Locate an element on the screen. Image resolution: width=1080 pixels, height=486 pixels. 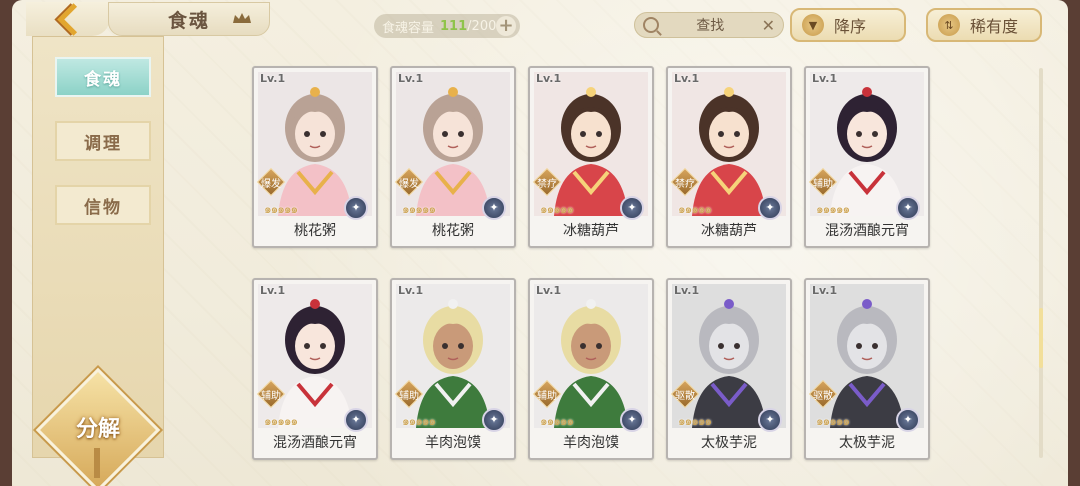
back-button is located at coordinates (68, 19).